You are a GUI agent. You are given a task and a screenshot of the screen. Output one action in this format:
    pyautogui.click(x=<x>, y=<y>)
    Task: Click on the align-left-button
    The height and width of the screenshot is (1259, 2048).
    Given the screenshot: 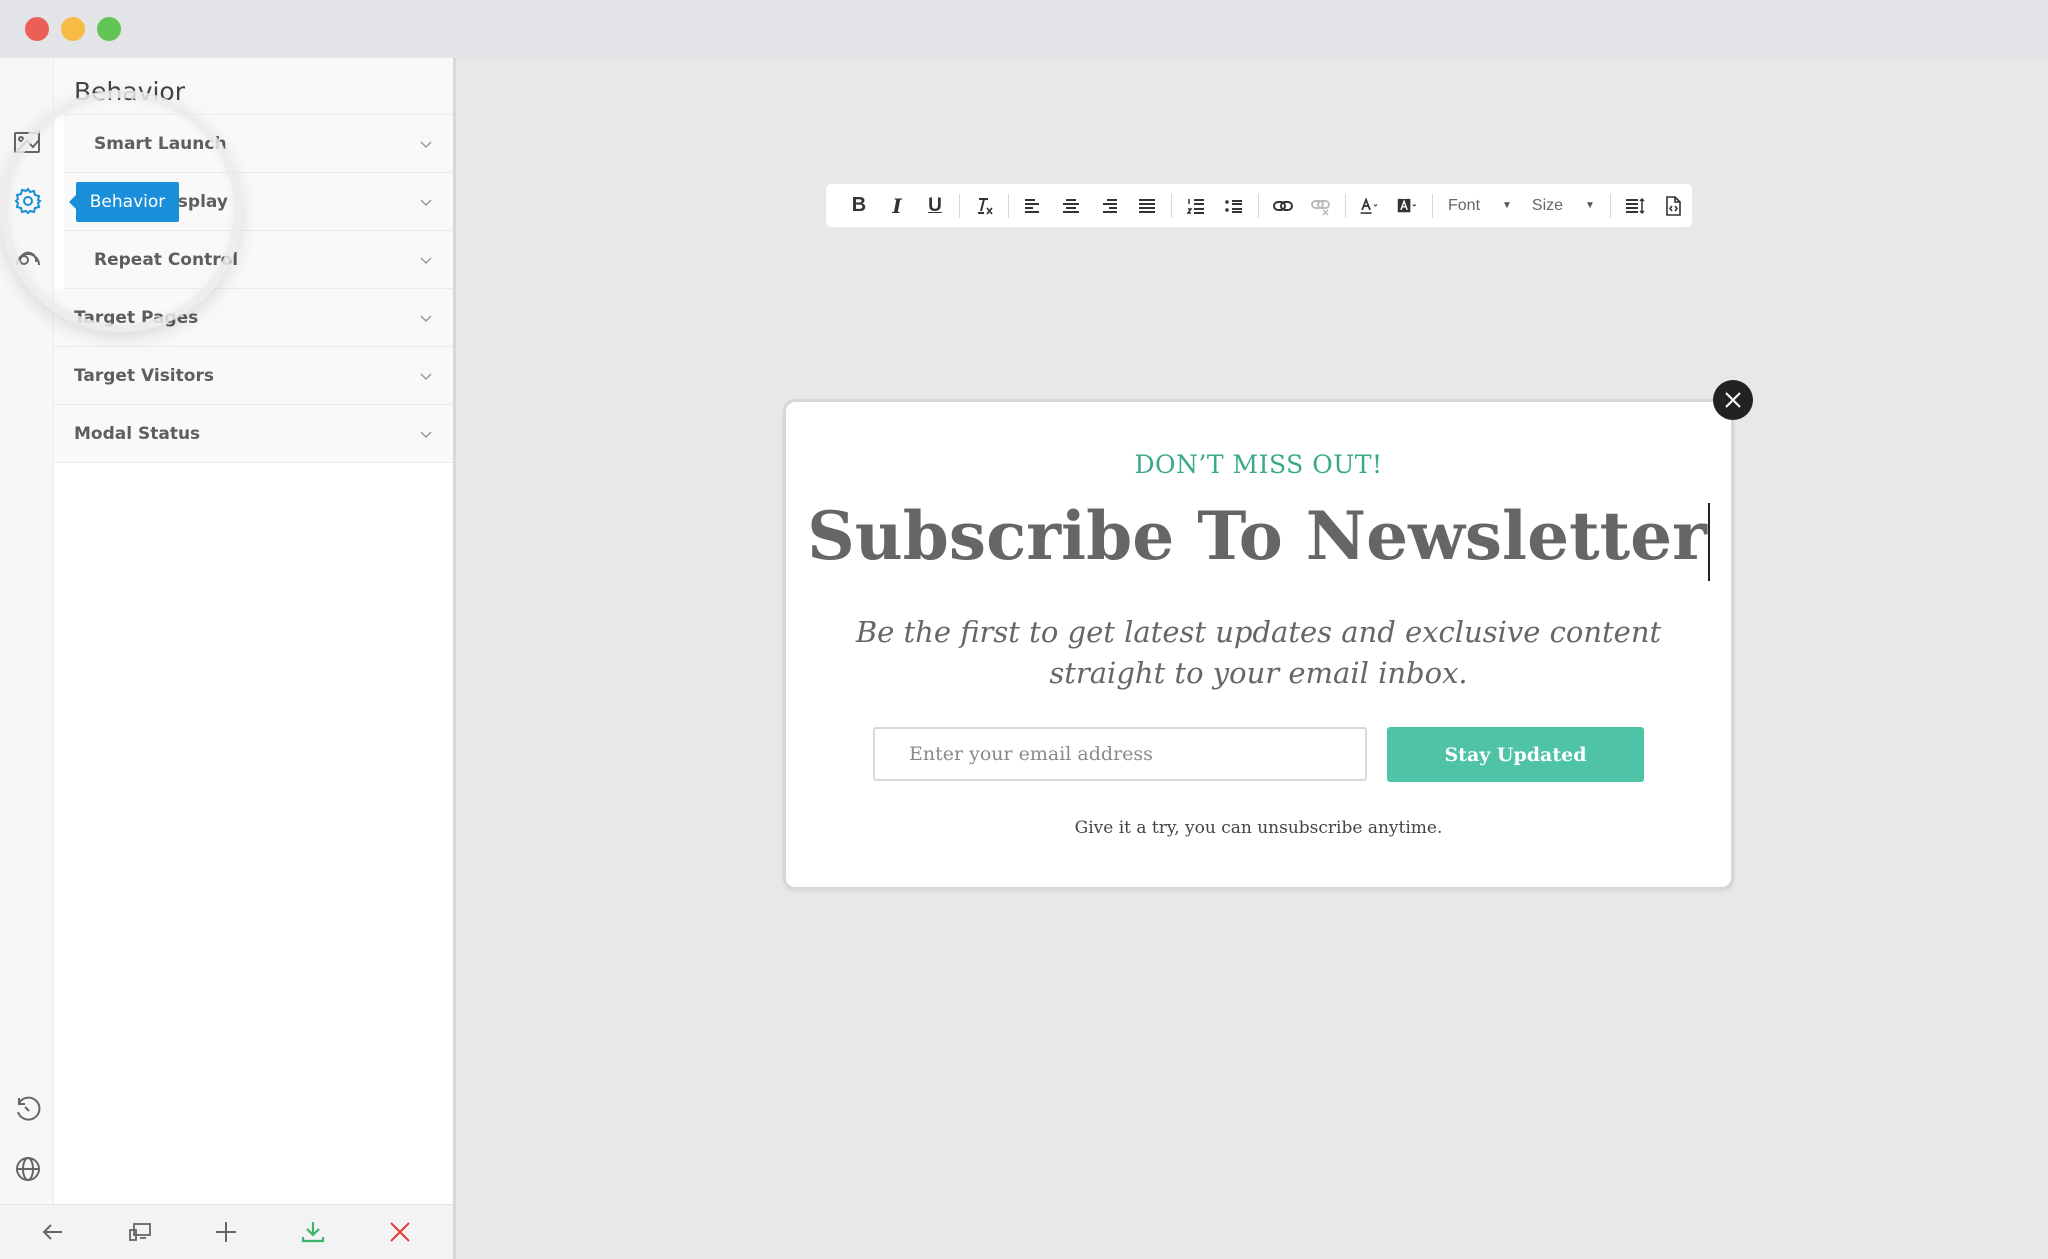 What is the action you would take?
    pyautogui.click(x=1033, y=206)
    